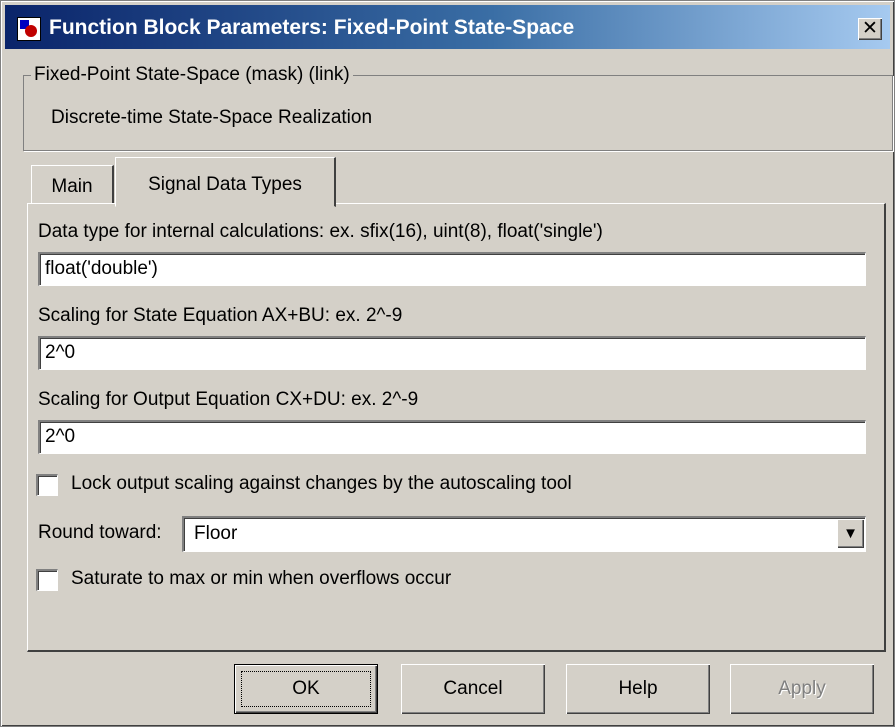 Image resolution: width=895 pixels, height=727 pixels. I want to click on close-icon: ✕, so click(870, 28).